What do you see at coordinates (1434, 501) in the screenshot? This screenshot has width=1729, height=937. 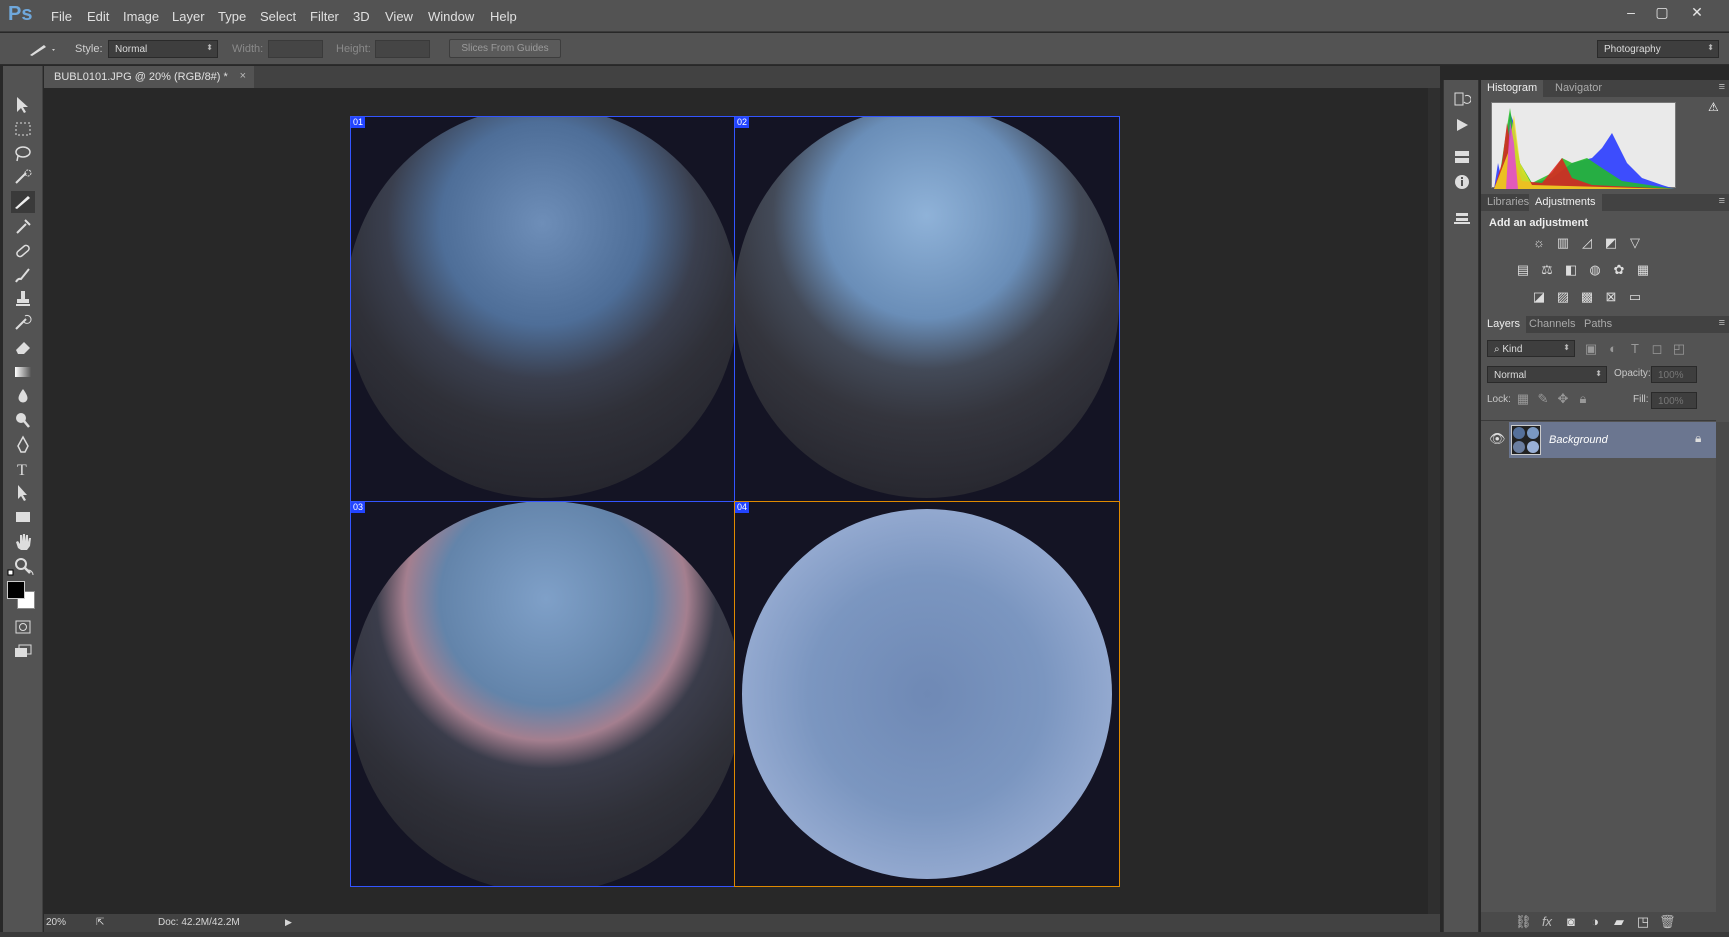 I see `canvas-scrollbar` at bounding box center [1434, 501].